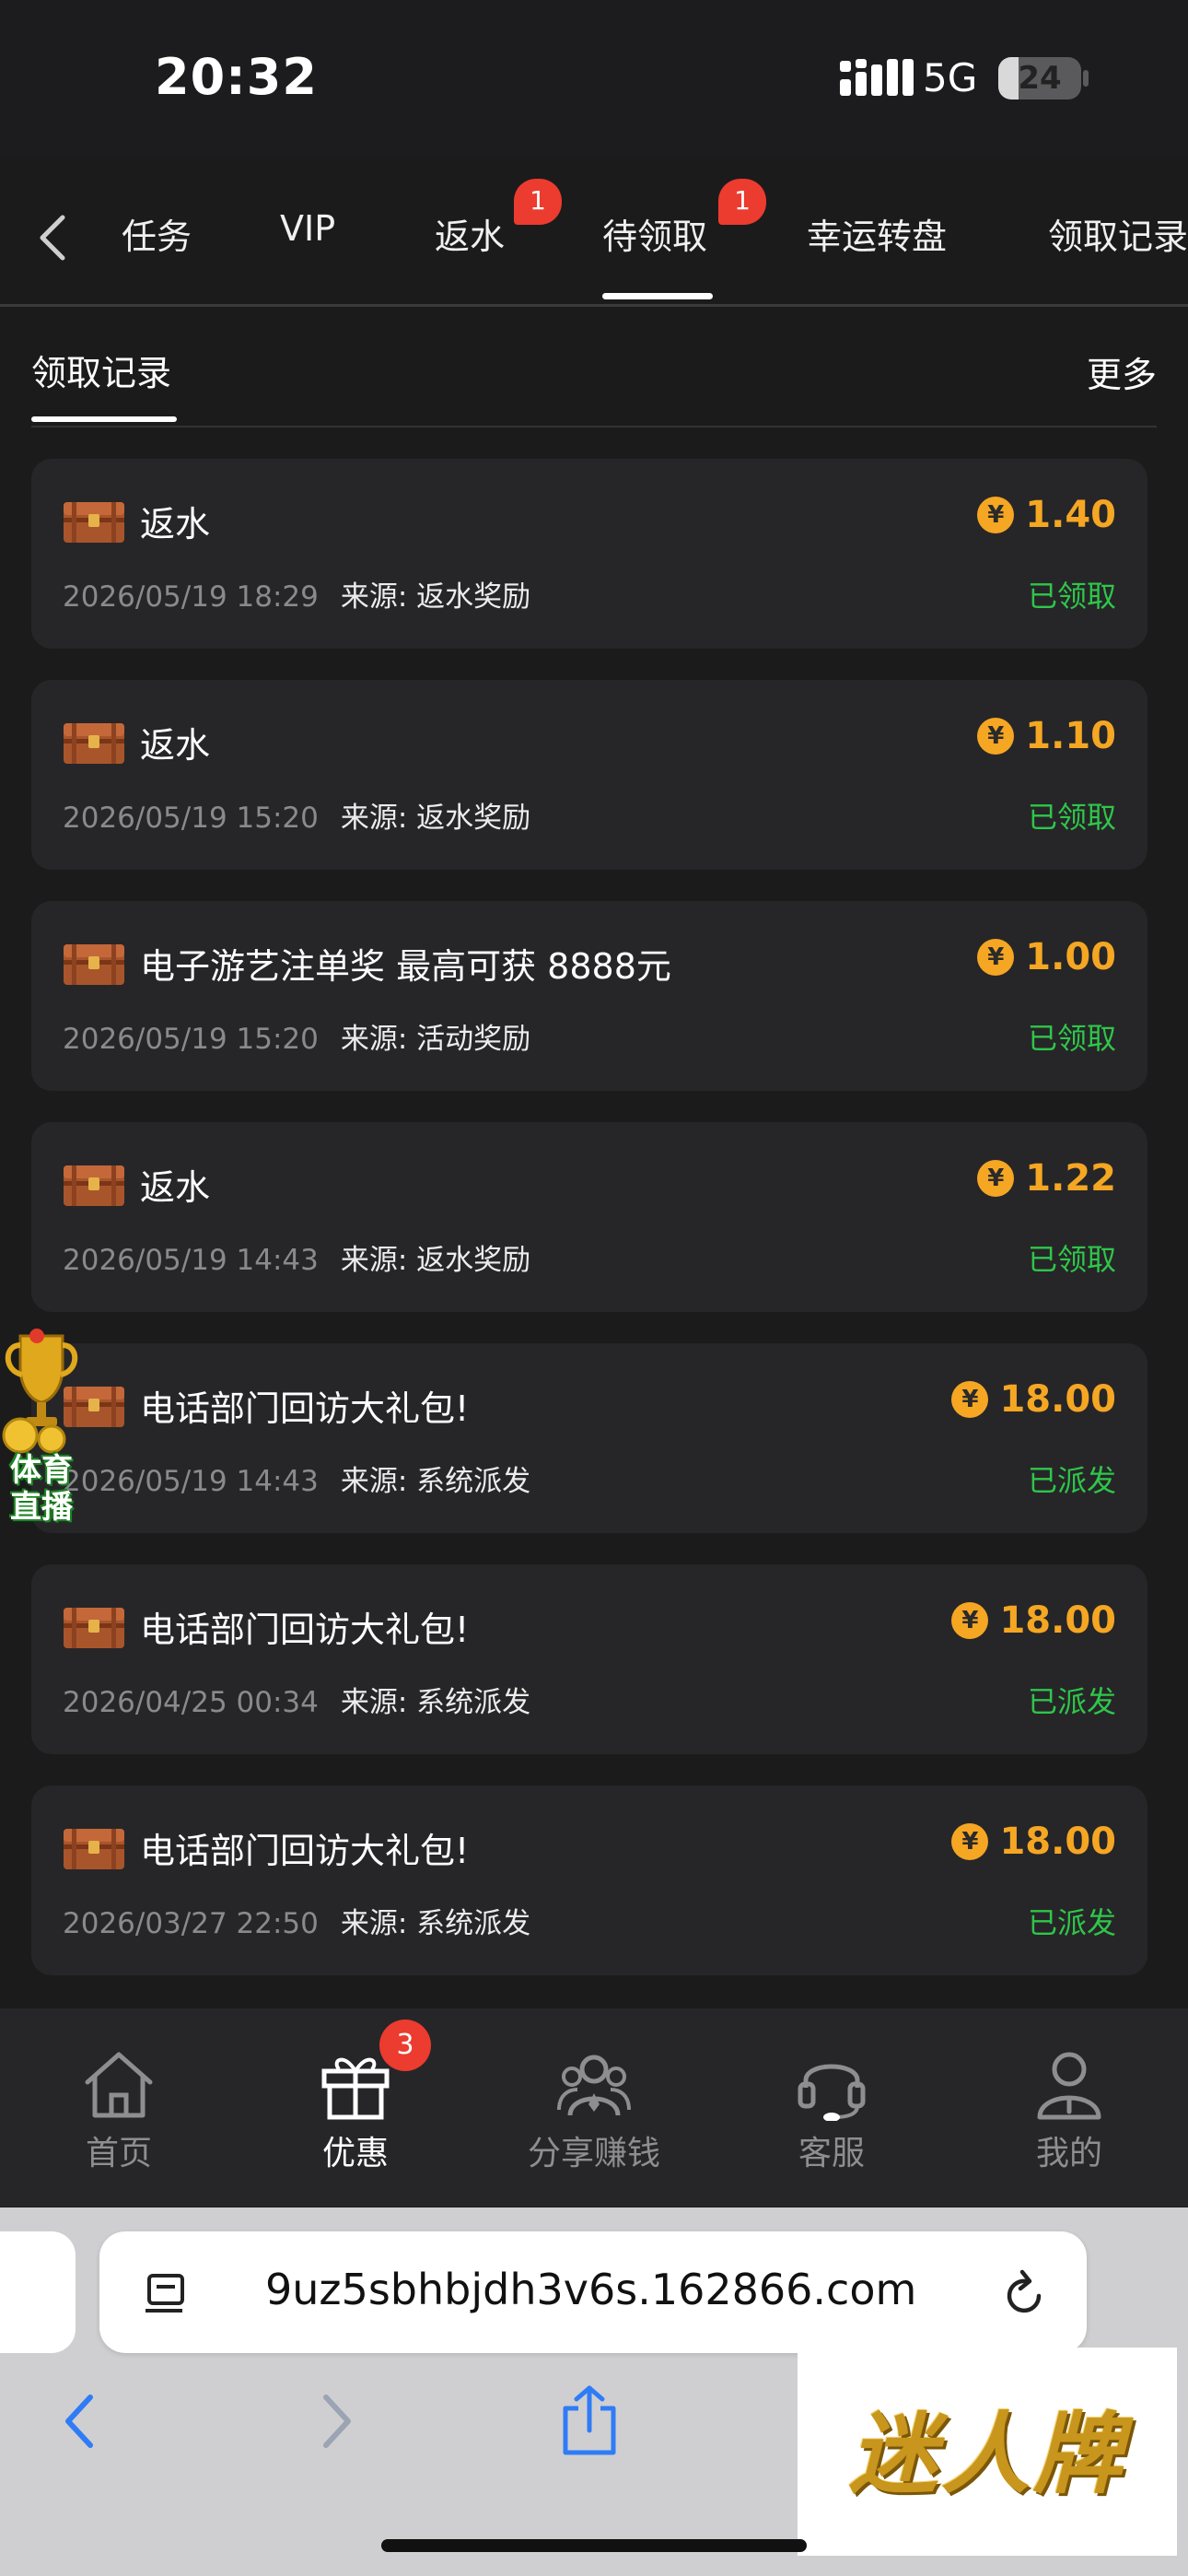 Image resolution: width=1188 pixels, height=2576 pixels. I want to click on record-meta: 2026/04/25 00:34 来源: 系统派发, so click(296, 1699).